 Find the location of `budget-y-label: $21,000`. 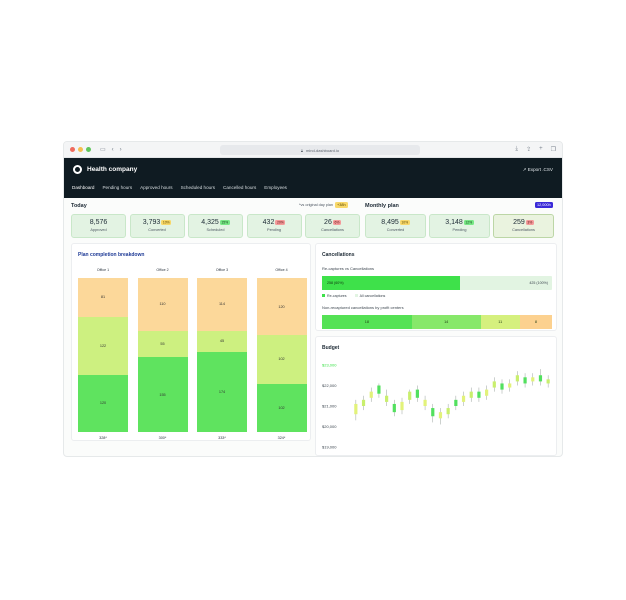

budget-y-label: $21,000 is located at coordinates (329, 406).